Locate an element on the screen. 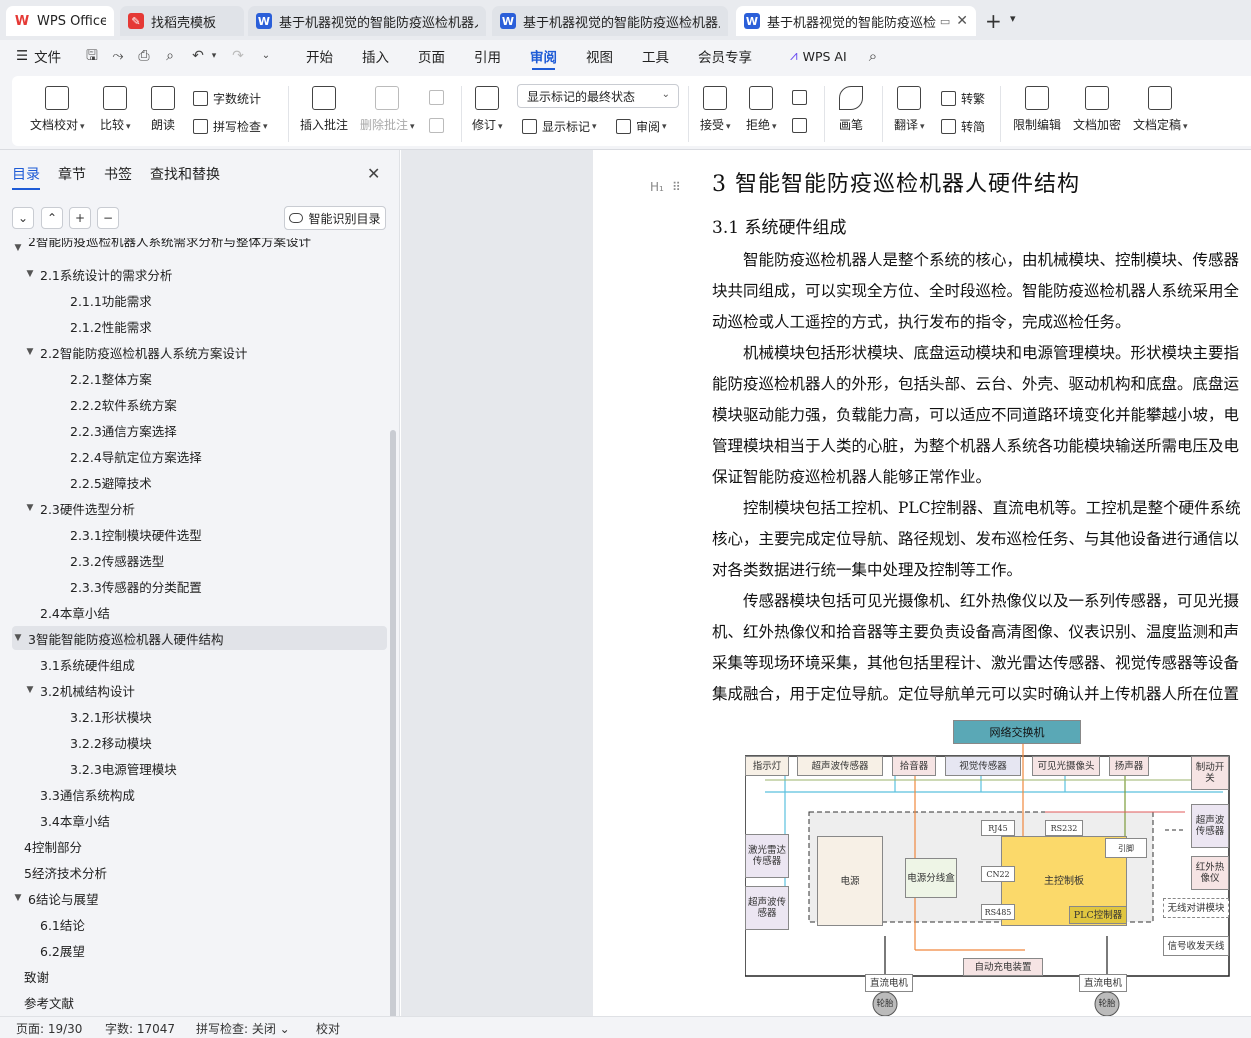 Image resolution: width=1251 pixels, height=1038 pixels. finalize-button: 文档定稿 ▾ is located at coordinates (1160, 109).